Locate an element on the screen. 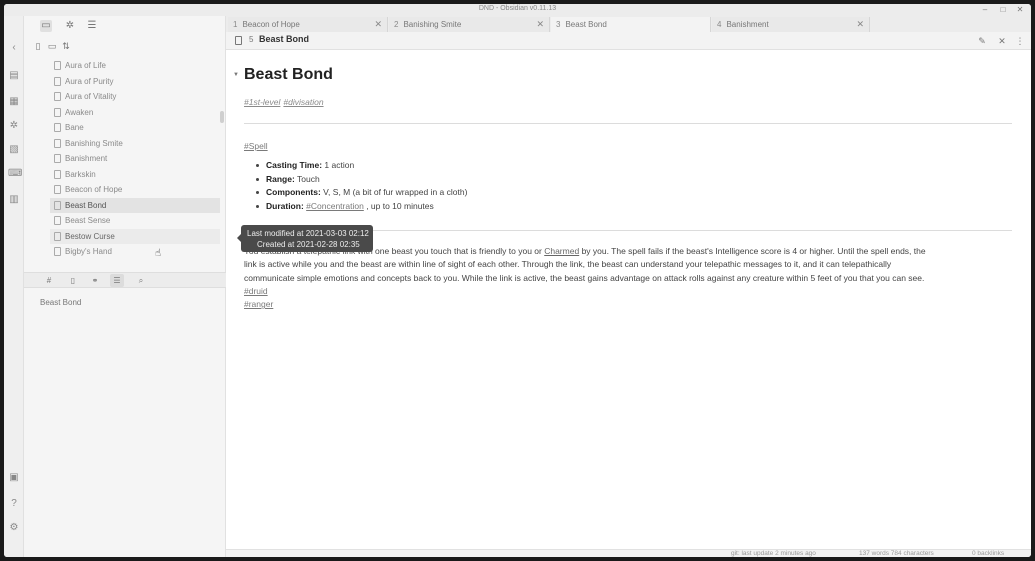 The height and width of the screenshot is (561, 1035). markdown-import-icon: ▥ is located at coordinates (14, 200).